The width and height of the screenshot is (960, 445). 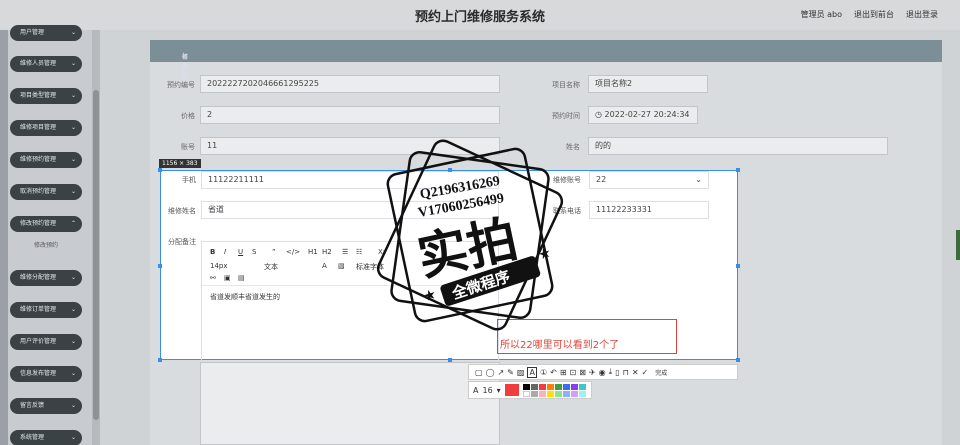 I want to click on font-size-select: 16, so click(x=487, y=390).